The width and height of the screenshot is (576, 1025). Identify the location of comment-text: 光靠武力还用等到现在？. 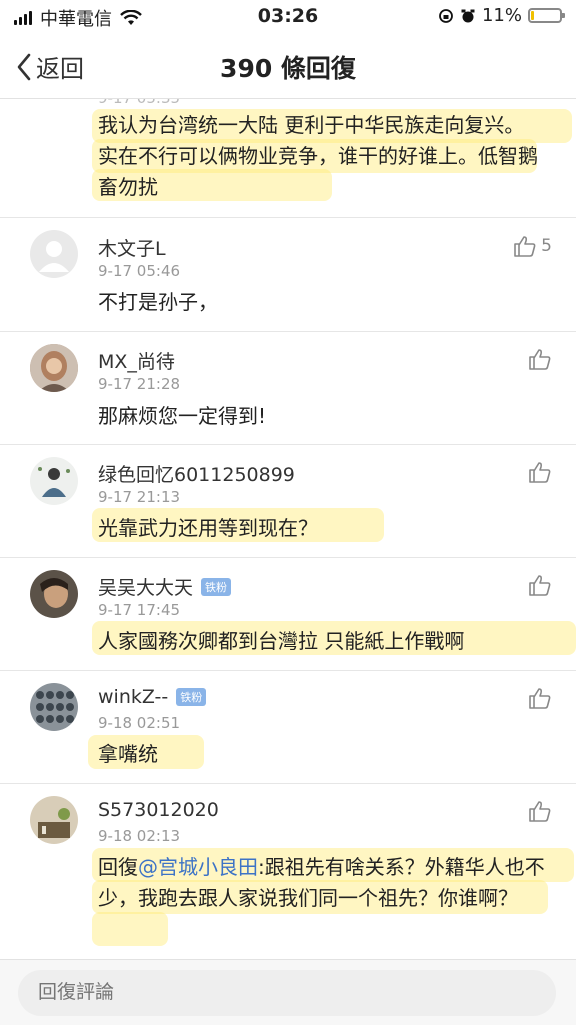
(208, 528).